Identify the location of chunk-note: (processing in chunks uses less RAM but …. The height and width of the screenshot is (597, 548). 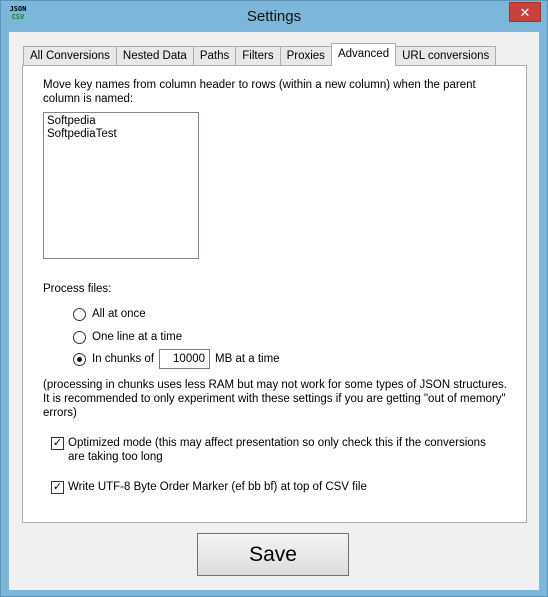
(275, 399).